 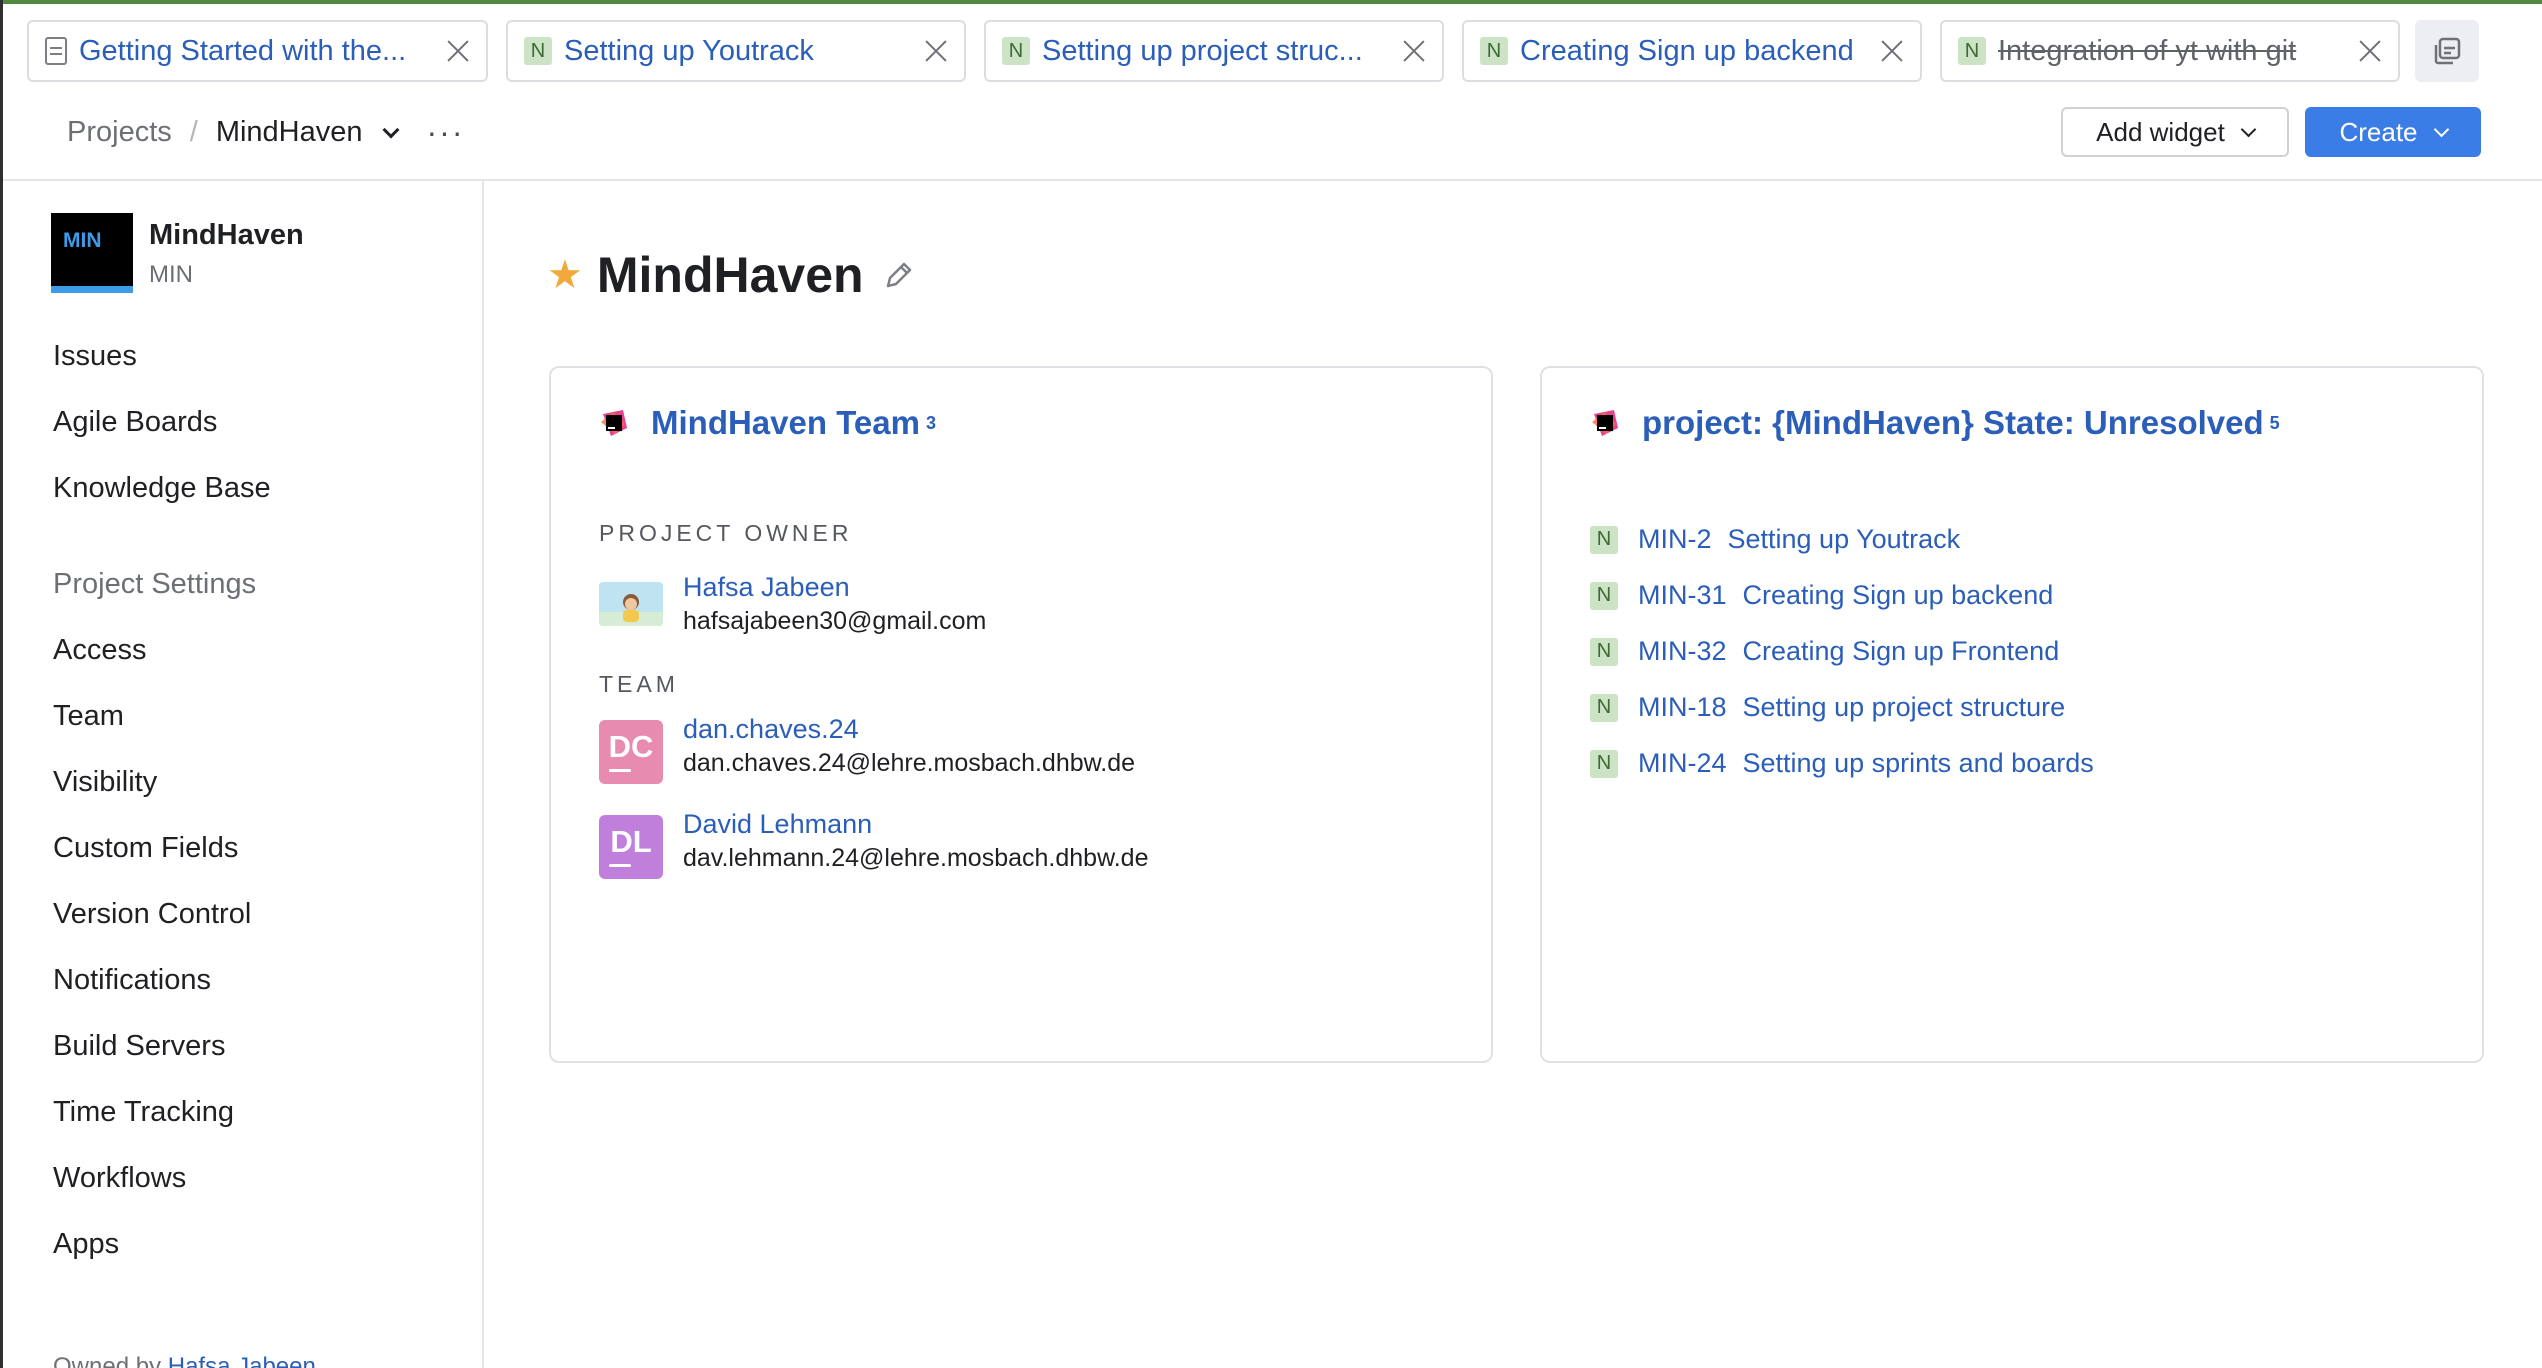 I want to click on issue-row: N MIN-24 Setting up sprints and boards, so click(x=1842, y=763).